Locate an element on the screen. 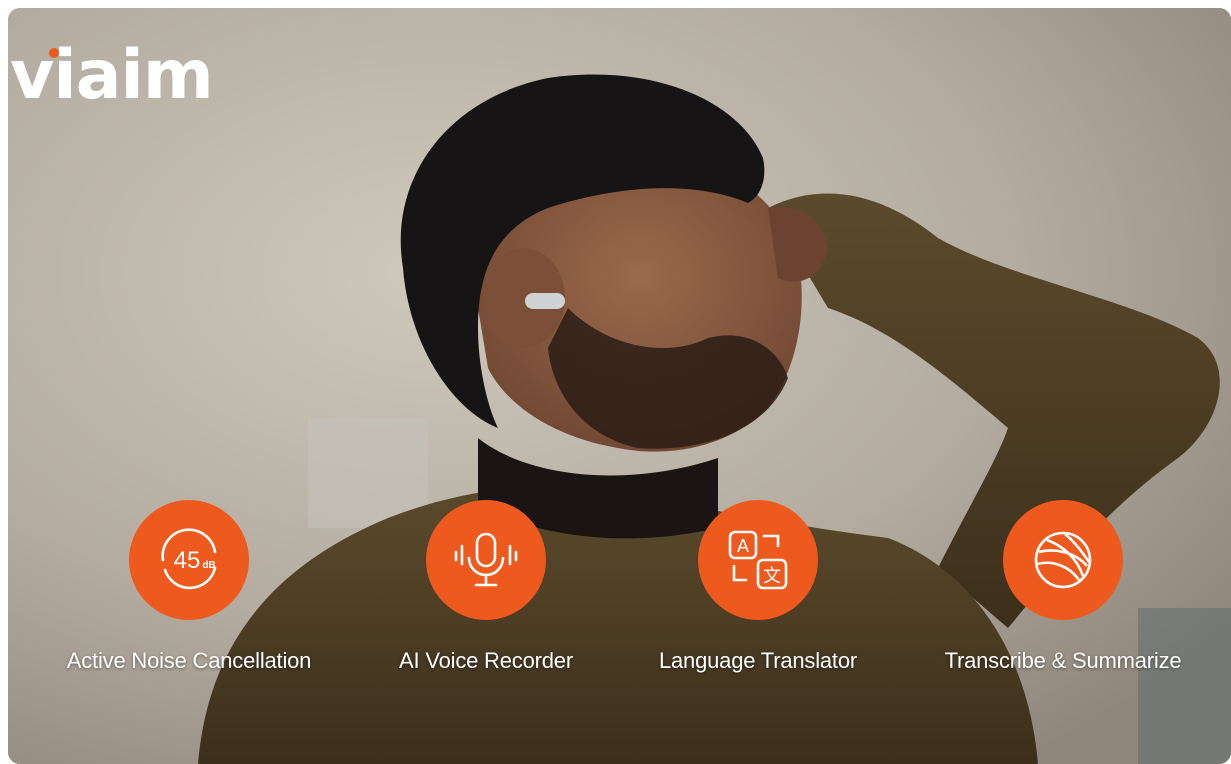 This screenshot has width=1231, height=764. translate-glyph-b: 文 is located at coordinates (772, 576).